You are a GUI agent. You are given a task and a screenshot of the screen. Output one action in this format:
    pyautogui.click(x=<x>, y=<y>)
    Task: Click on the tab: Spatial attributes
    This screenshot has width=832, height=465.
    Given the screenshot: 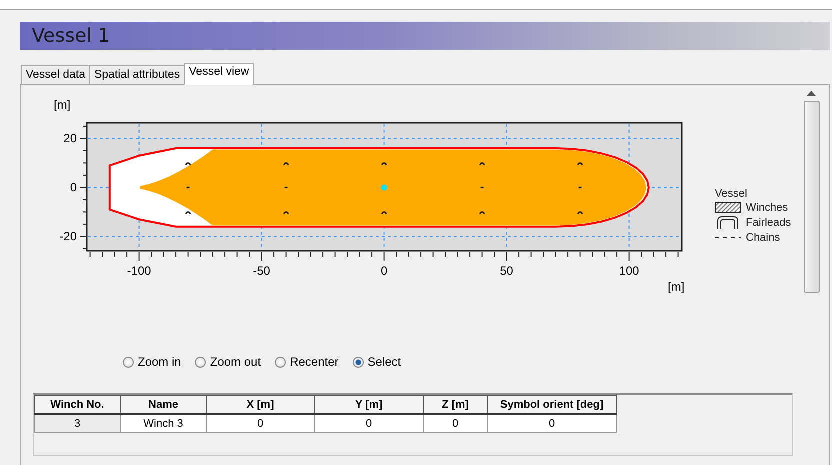 What is the action you would take?
    pyautogui.click(x=137, y=74)
    